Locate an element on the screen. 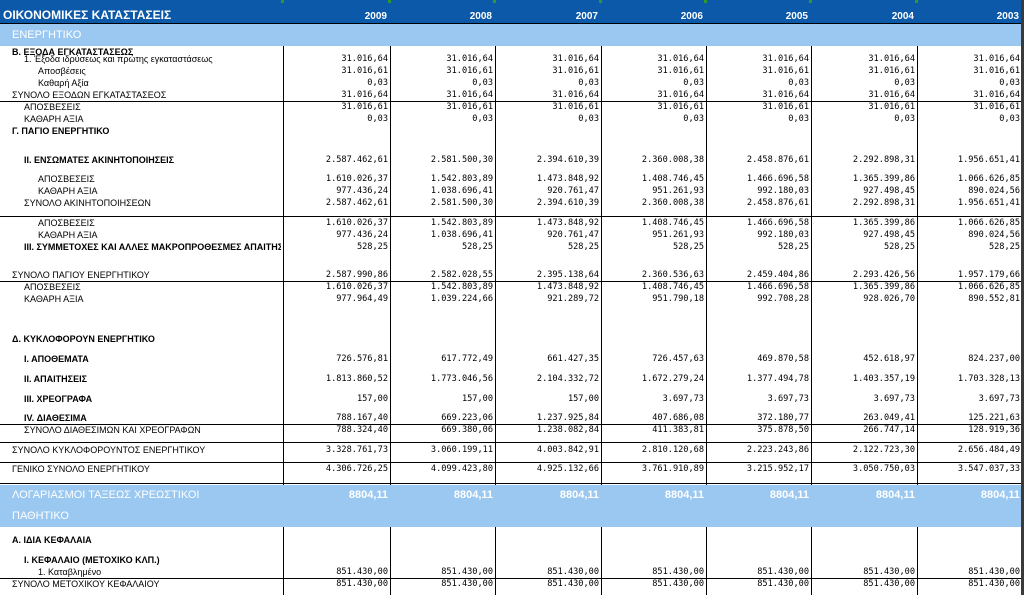 Image resolution: width=1024 pixels, height=595 pixels. value-cell-2009: 851.430,00 is located at coordinates (362, 572).